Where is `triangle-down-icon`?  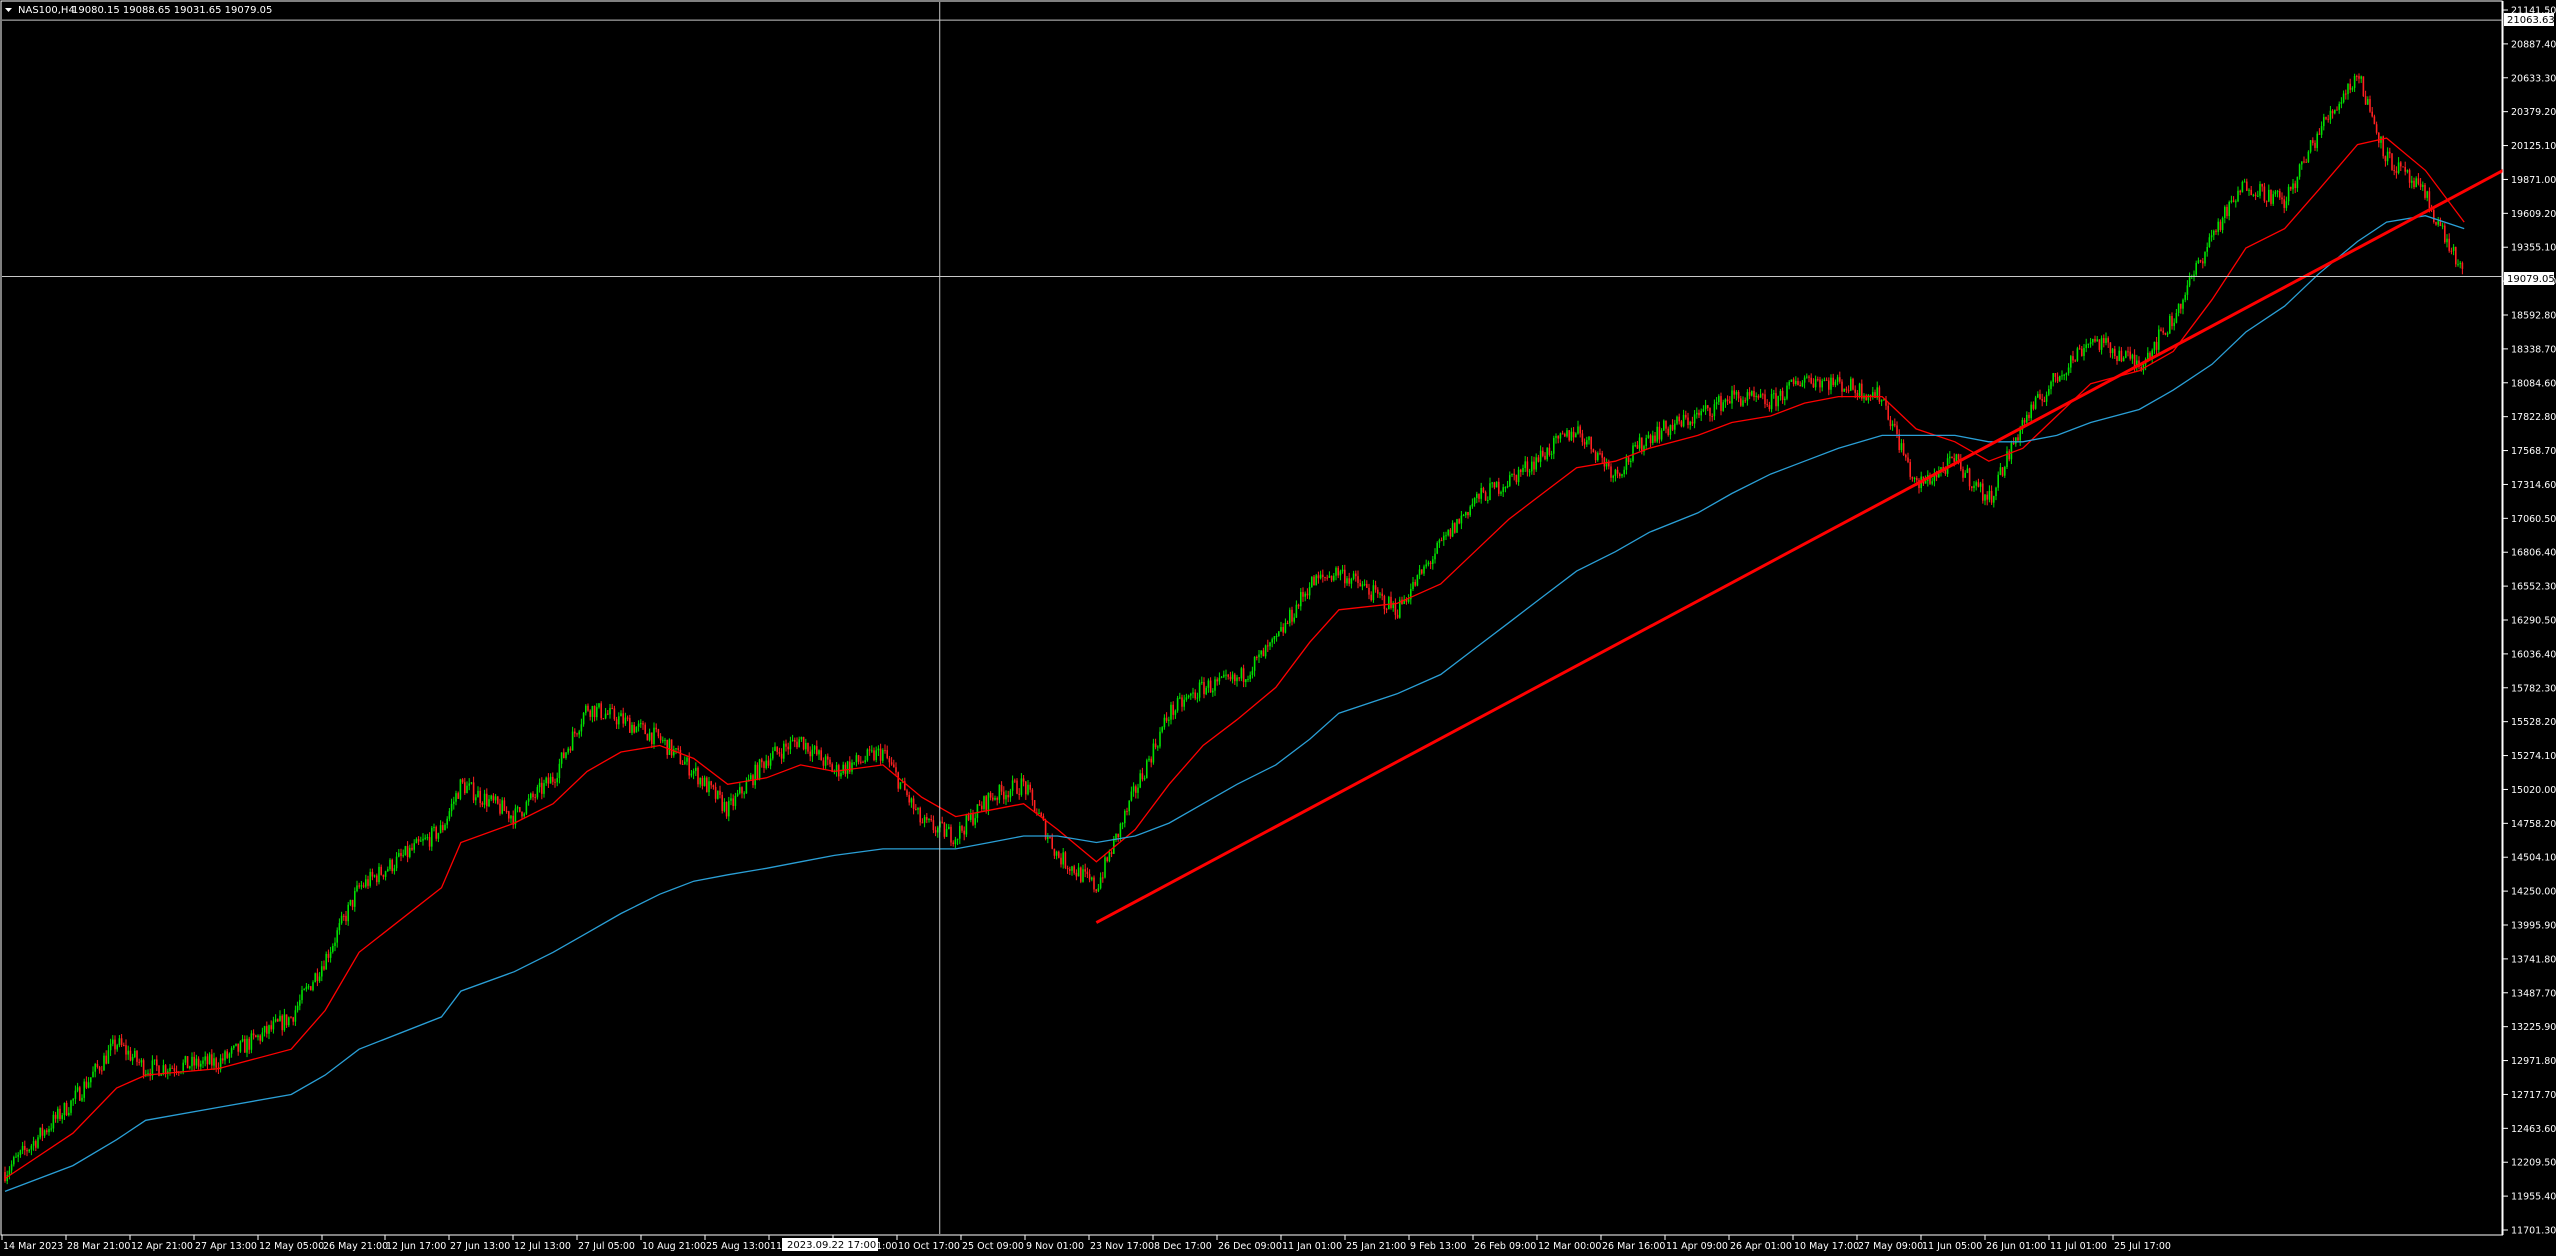 triangle-down-icon is located at coordinates (8, 10).